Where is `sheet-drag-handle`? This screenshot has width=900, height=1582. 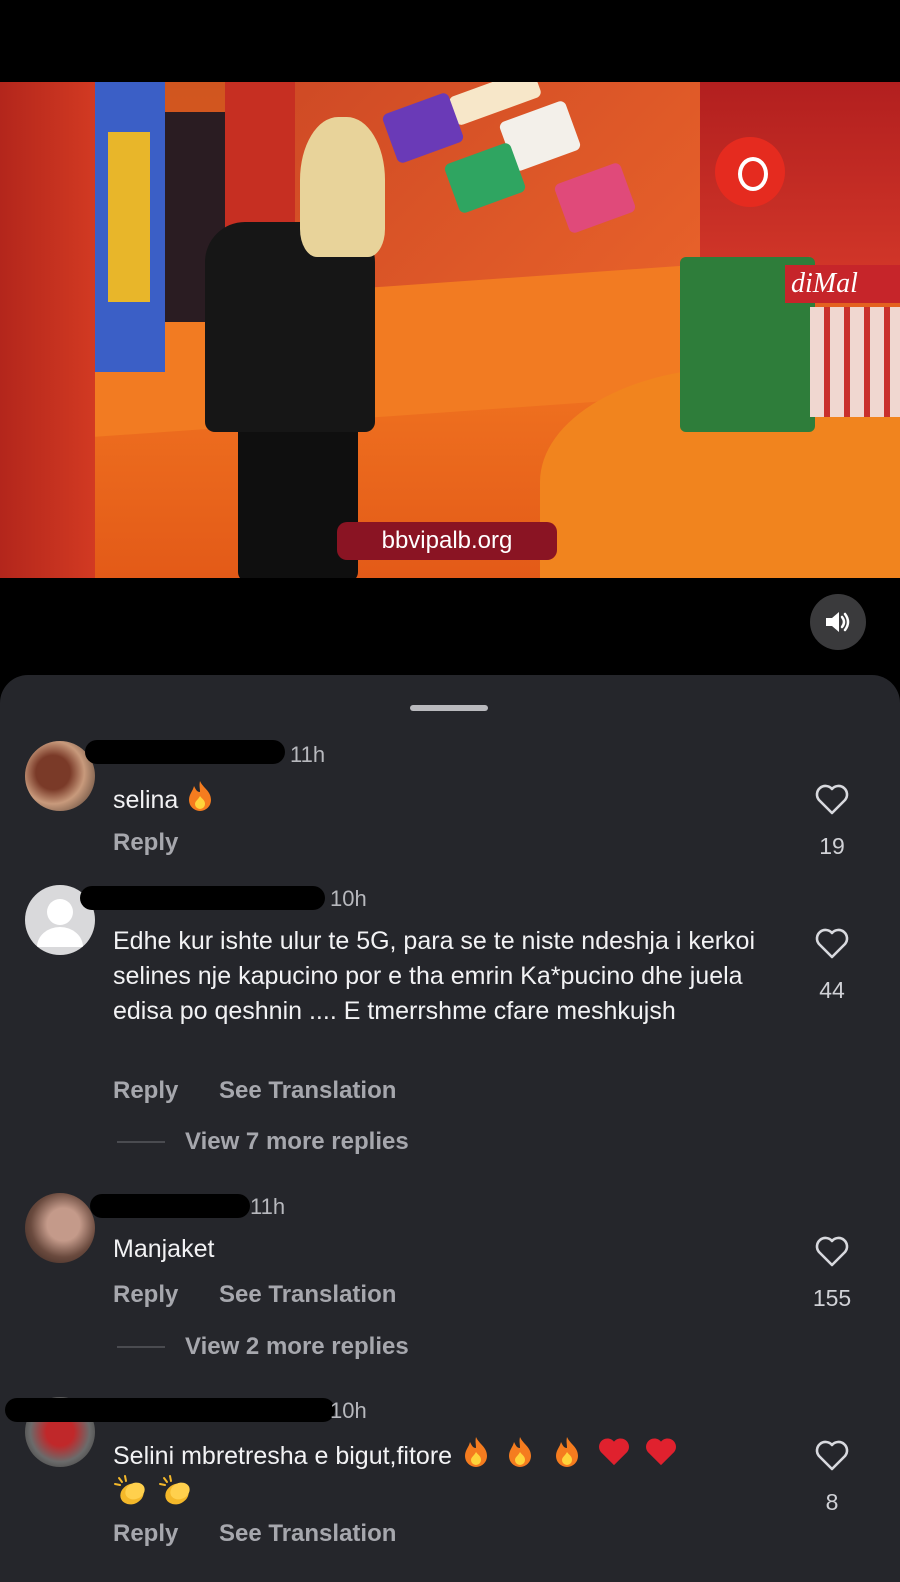 sheet-drag-handle is located at coordinates (449, 708).